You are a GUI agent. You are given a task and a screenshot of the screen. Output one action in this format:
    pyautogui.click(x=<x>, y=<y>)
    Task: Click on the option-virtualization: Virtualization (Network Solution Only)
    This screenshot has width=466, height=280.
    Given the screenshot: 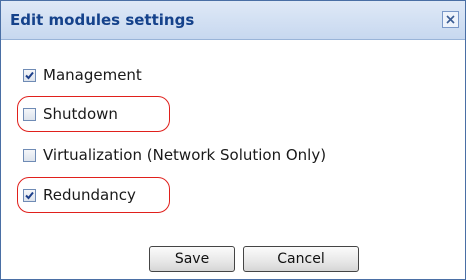 What is the action you would take?
    pyautogui.click(x=174, y=155)
    